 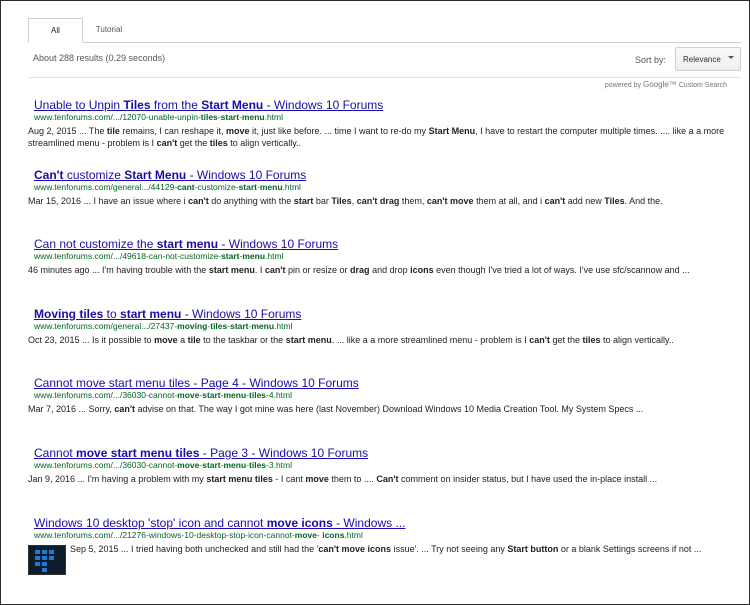 I want to click on result-title-segment: Tiles, so click(x=137, y=105).